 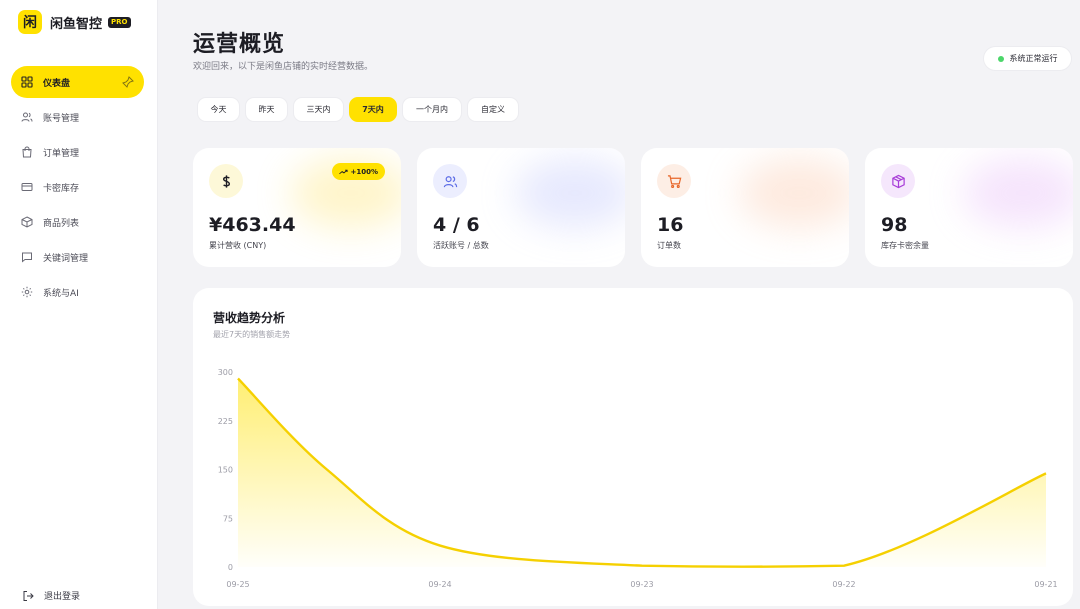 I want to click on logout-label: 退出登录, so click(x=62, y=597).